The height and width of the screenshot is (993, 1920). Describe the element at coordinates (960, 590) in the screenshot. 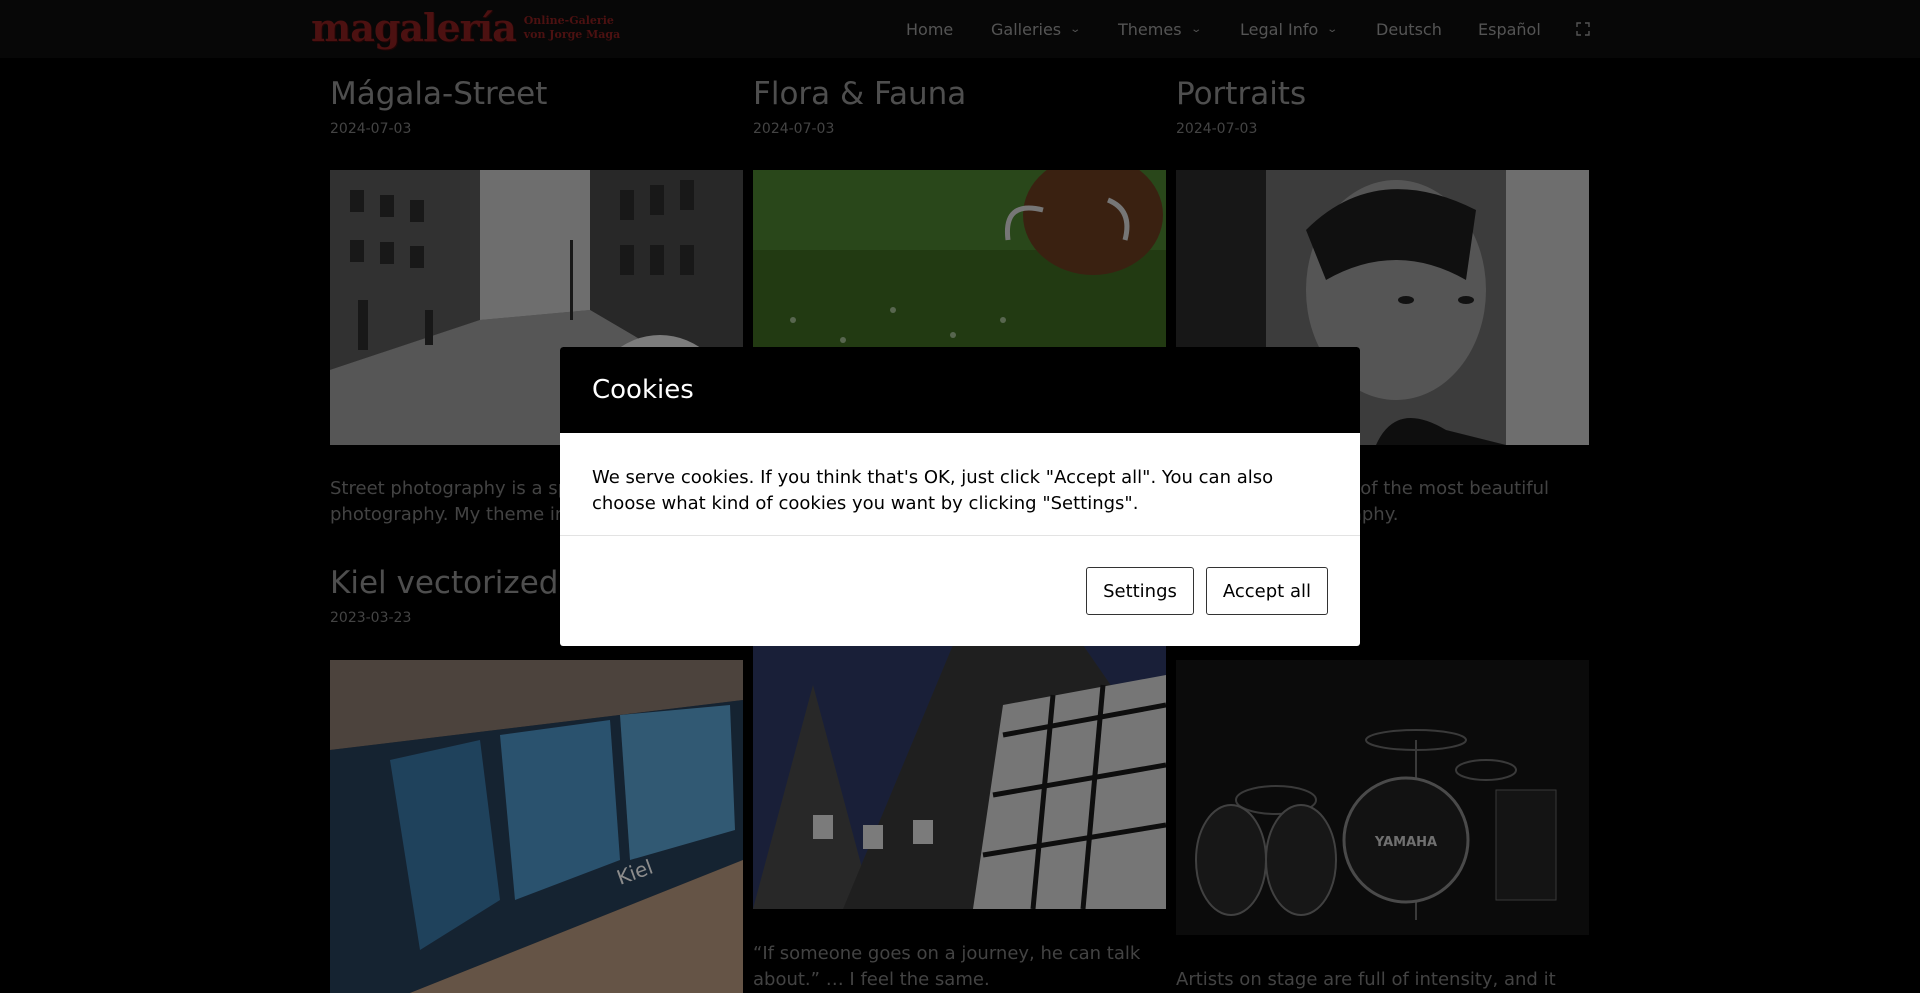

I see `cookie-dialog-footer: Settings Accept all` at that location.